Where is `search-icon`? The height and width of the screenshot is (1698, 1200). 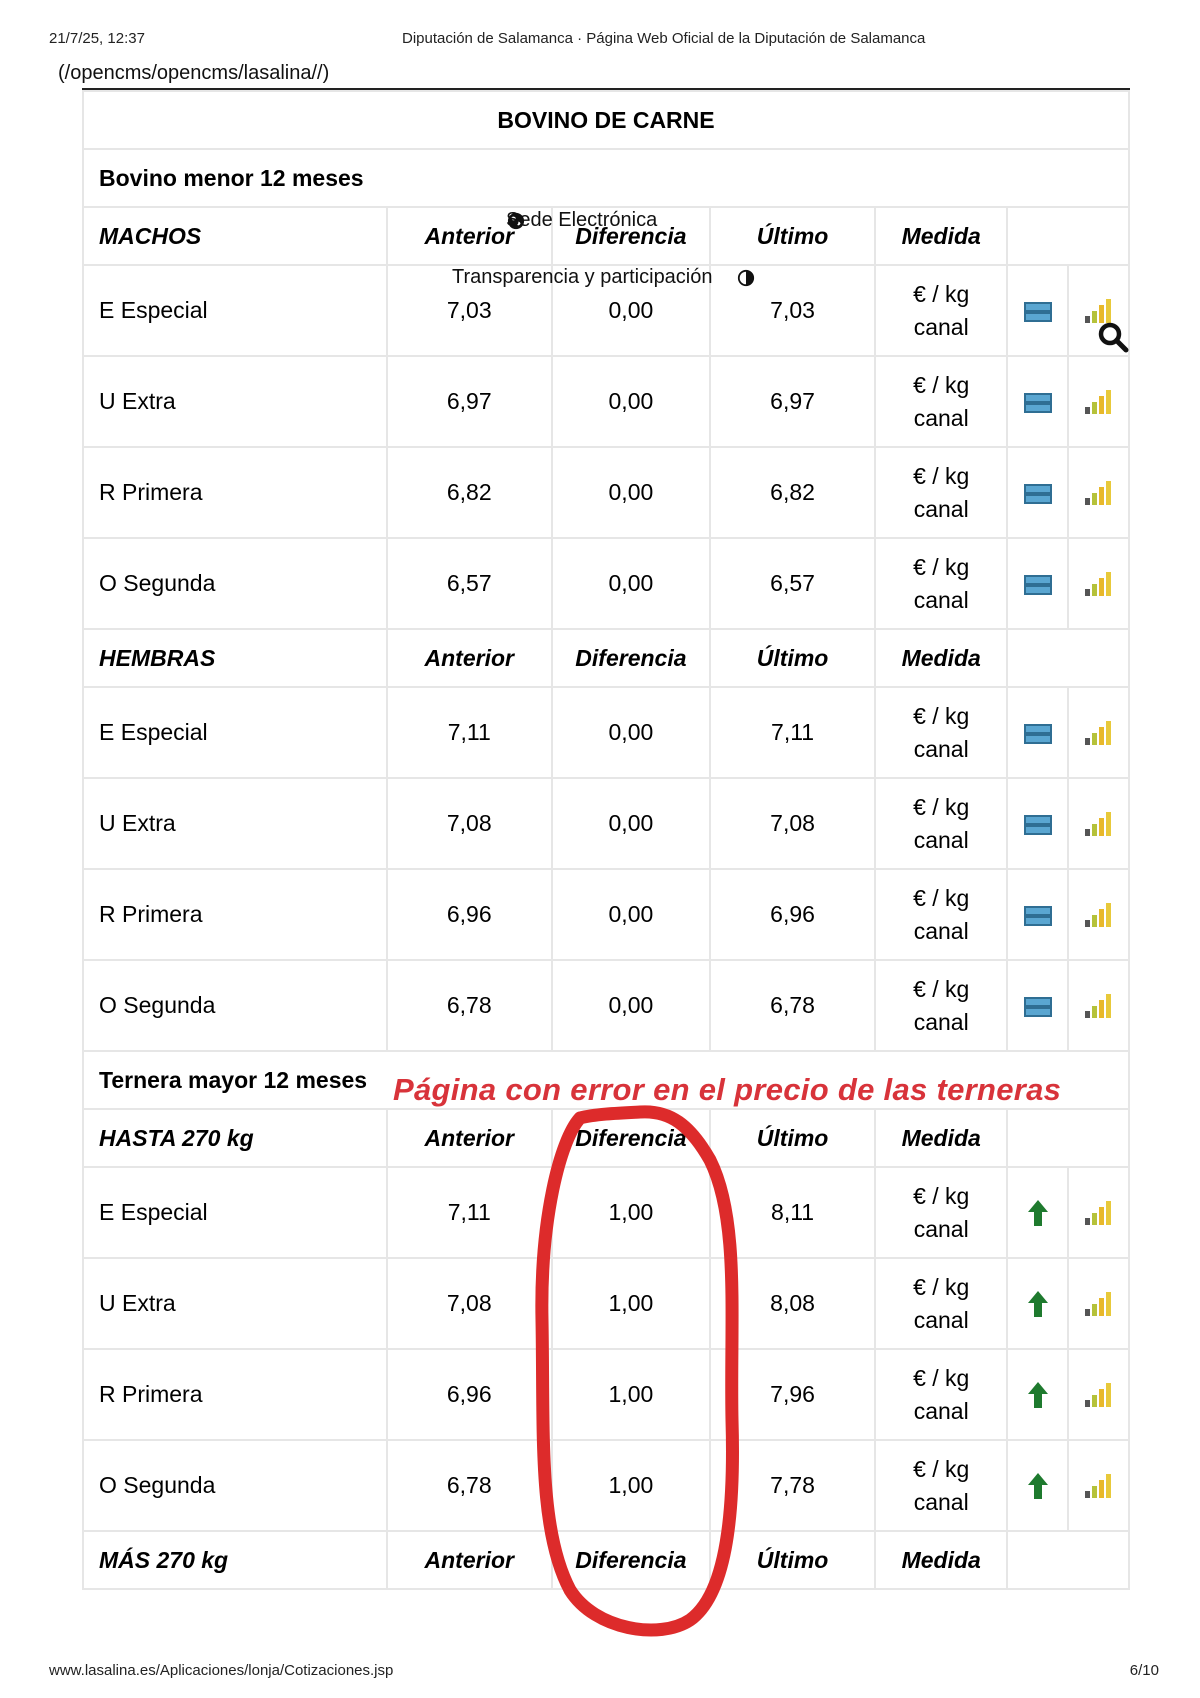 search-icon is located at coordinates (1113, 337).